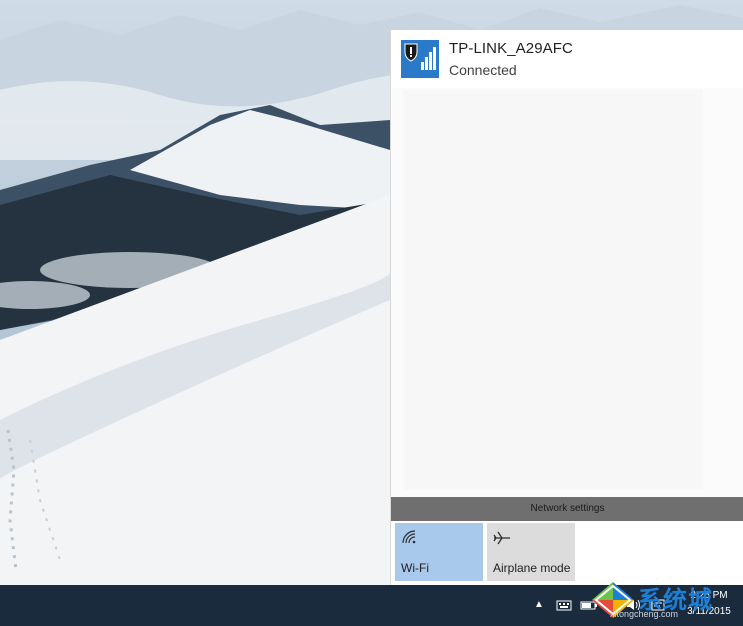 This screenshot has width=743, height=626. I want to click on keyboard-icon, so click(564, 605).